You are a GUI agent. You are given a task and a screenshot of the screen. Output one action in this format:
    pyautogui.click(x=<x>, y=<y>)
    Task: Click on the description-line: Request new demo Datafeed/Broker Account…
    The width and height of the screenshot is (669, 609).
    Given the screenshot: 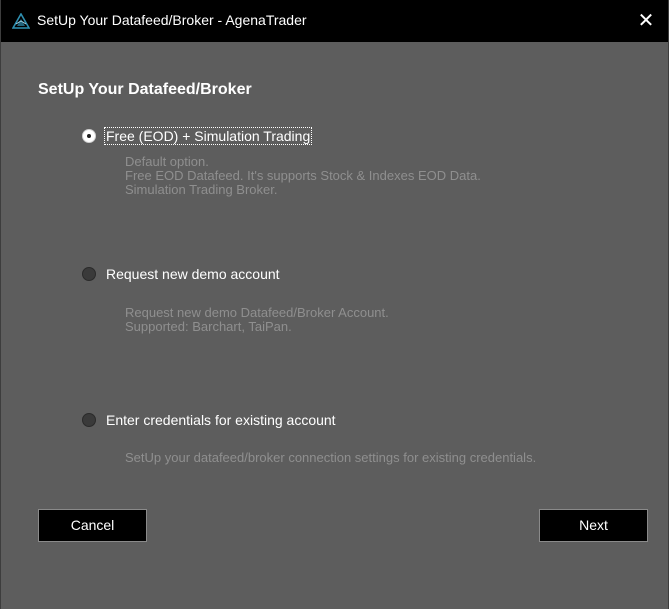 What is the action you would take?
    pyautogui.click(x=257, y=312)
    